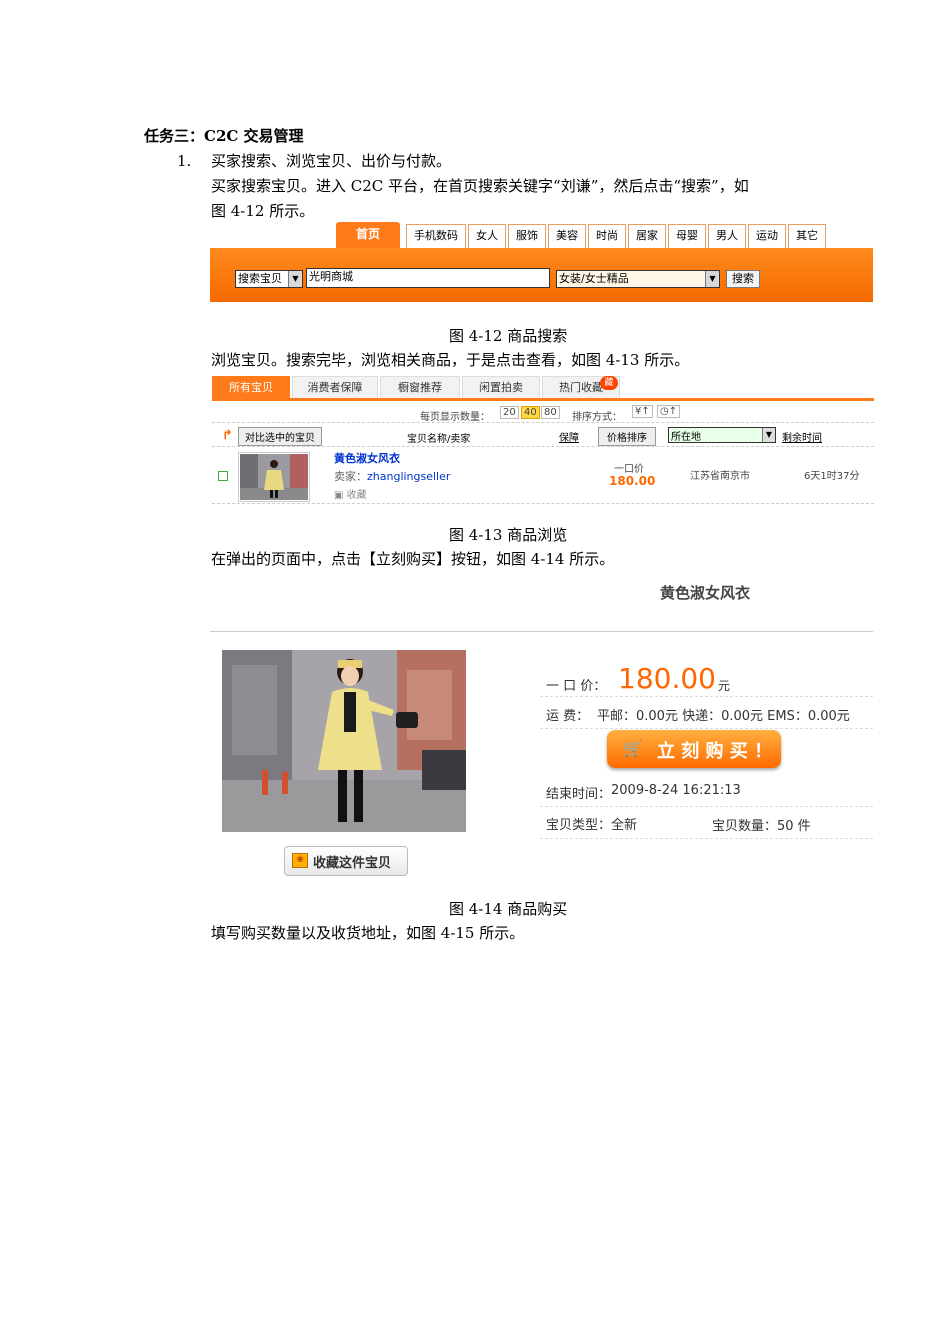  Describe the element at coordinates (794, 826) in the screenshot. I see `item-qty-value: 50 件` at that location.